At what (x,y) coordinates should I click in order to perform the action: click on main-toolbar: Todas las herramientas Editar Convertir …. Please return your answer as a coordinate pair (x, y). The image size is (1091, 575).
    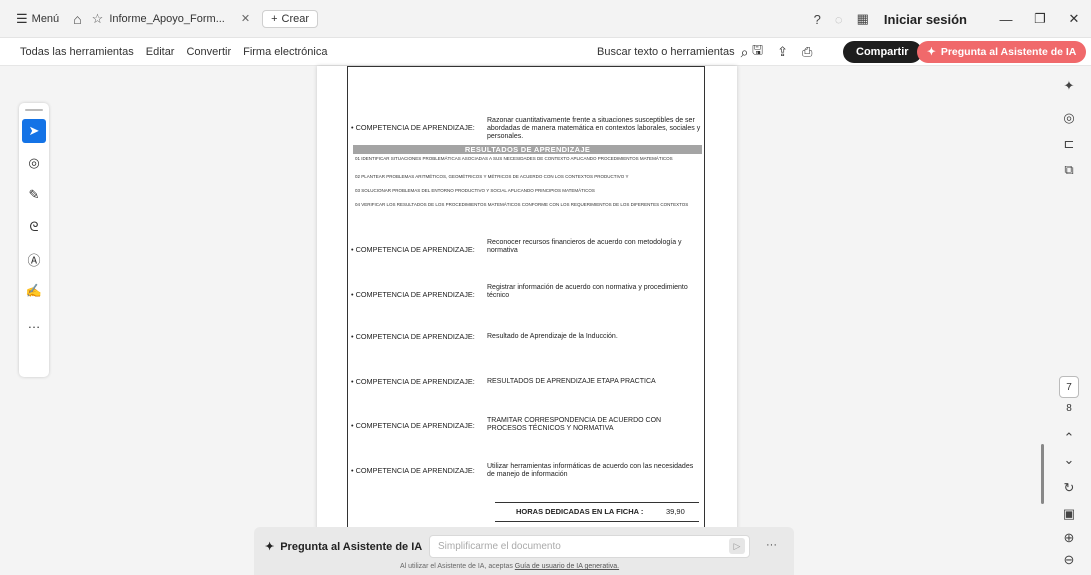
    Looking at the image, I should click on (545, 52).